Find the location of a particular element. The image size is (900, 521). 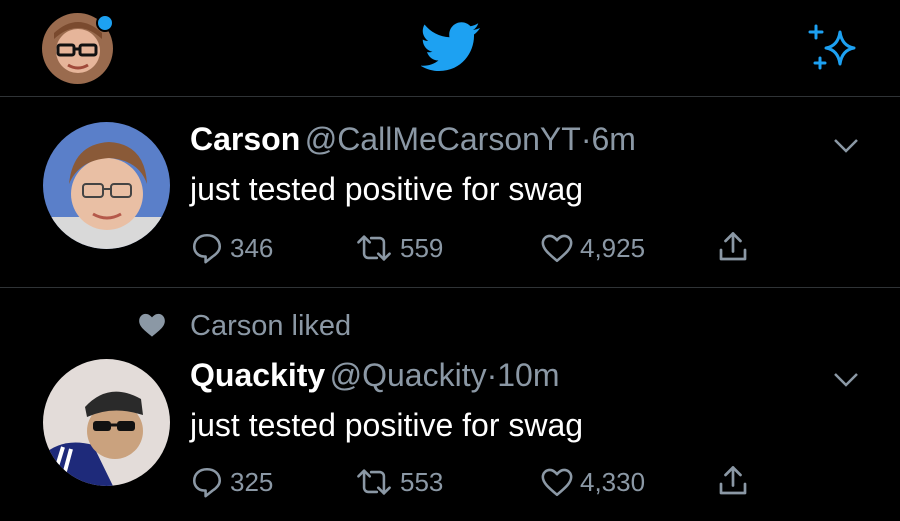

retweet-count: 553 is located at coordinates (422, 481).